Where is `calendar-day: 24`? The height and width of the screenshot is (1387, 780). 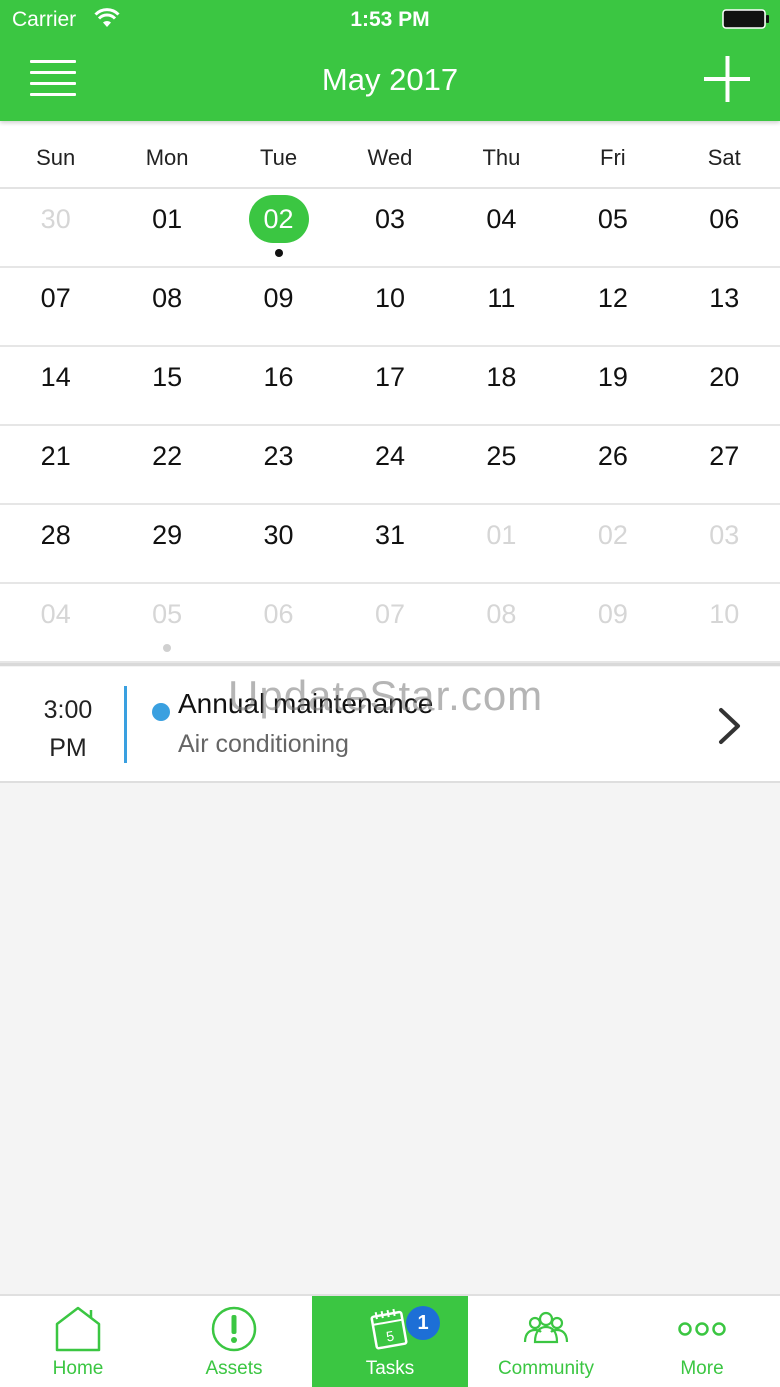 calendar-day: 24 is located at coordinates (389, 464).